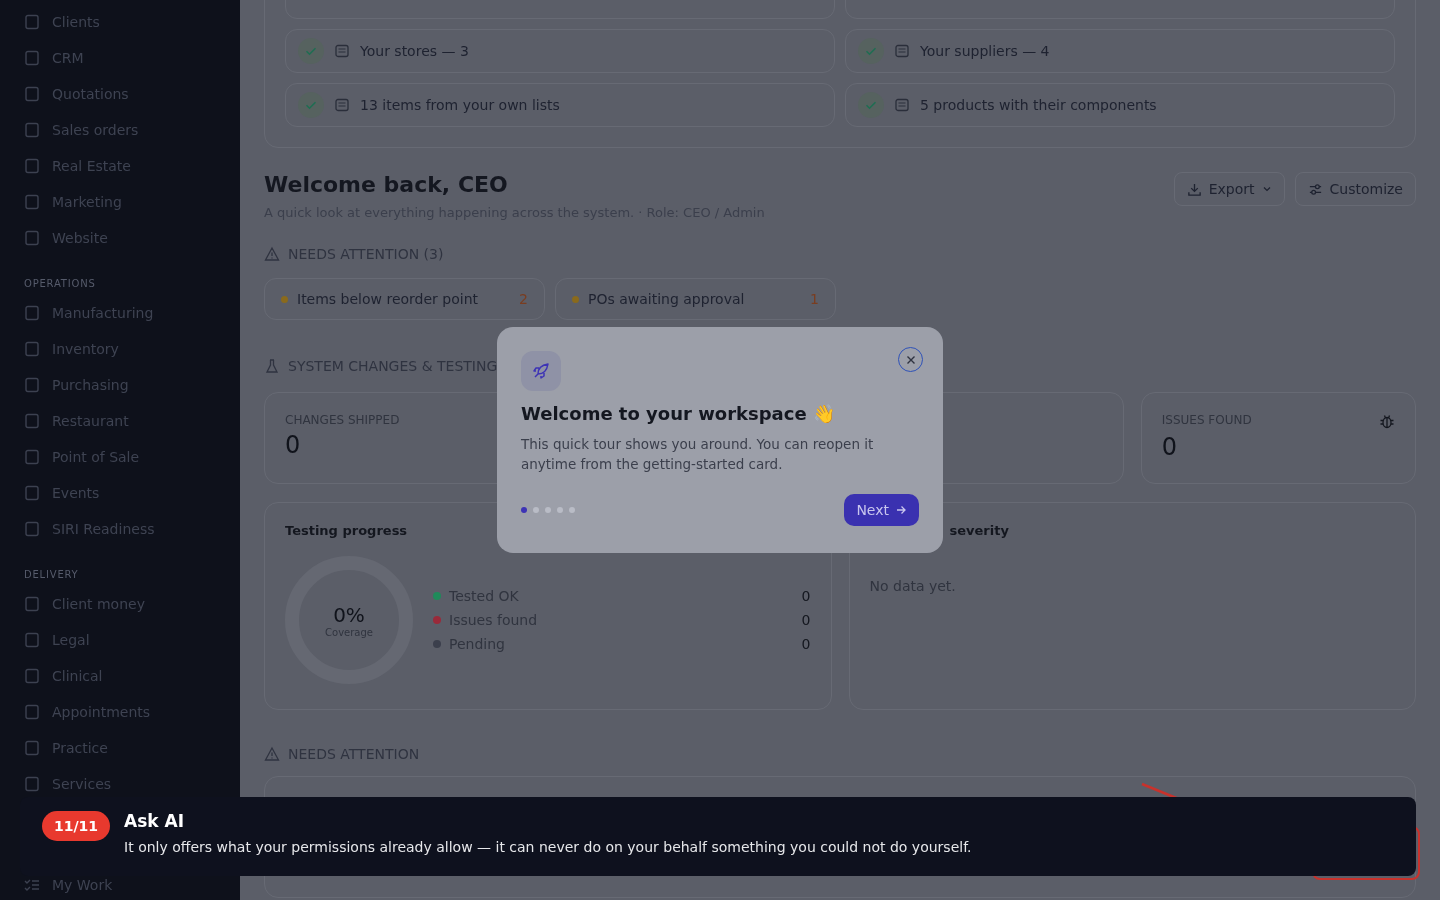  I want to click on panel-title: severity, so click(979, 530).